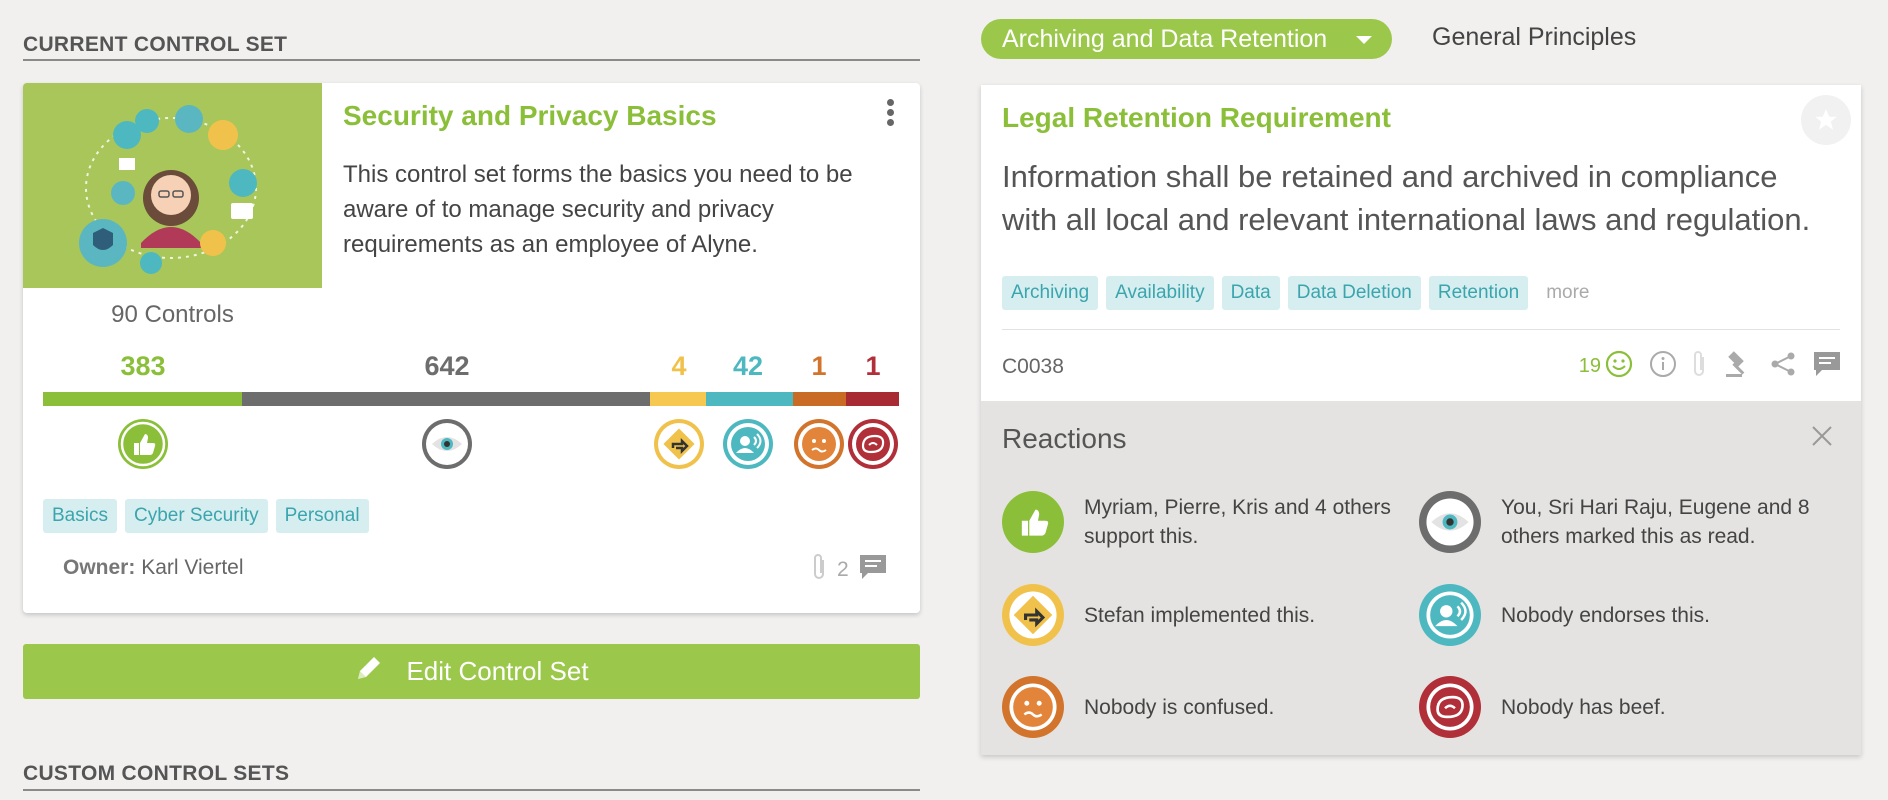 Image resolution: width=1888 pixels, height=800 pixels. I want to click on control-set-illustration, so click(172, 185).